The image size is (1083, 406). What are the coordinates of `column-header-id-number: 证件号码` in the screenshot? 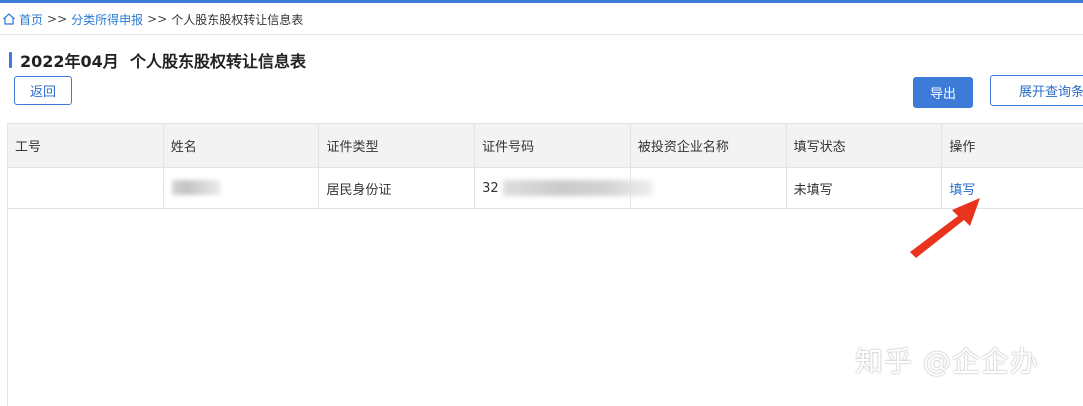 It's located at (553, 145).